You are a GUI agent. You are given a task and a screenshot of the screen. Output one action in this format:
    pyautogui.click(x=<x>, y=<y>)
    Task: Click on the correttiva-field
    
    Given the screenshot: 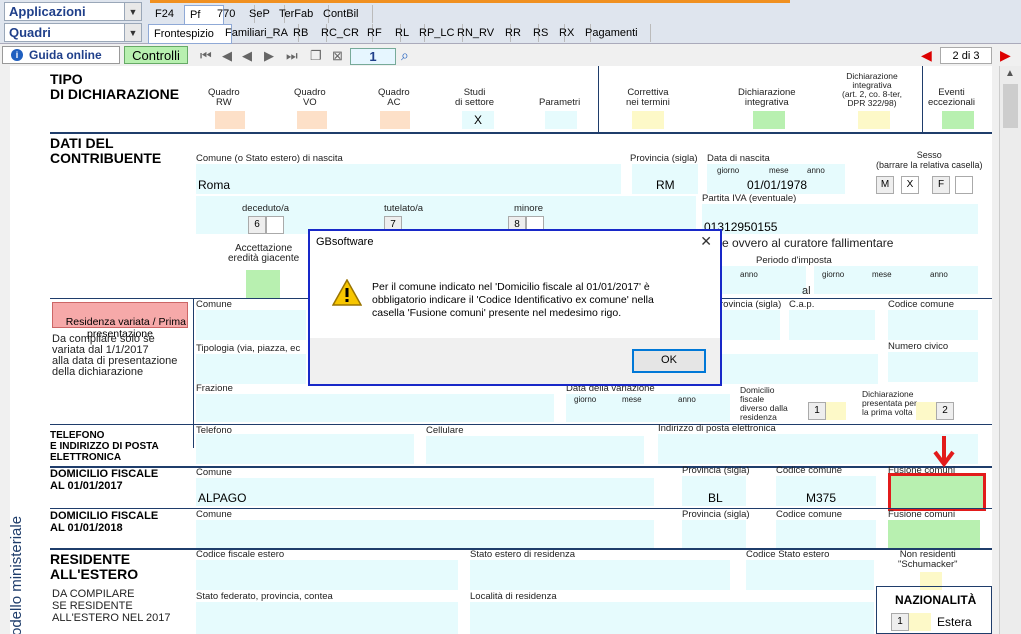 What is the action you would take?
    pyautogui.click(x=648, y=120)
    